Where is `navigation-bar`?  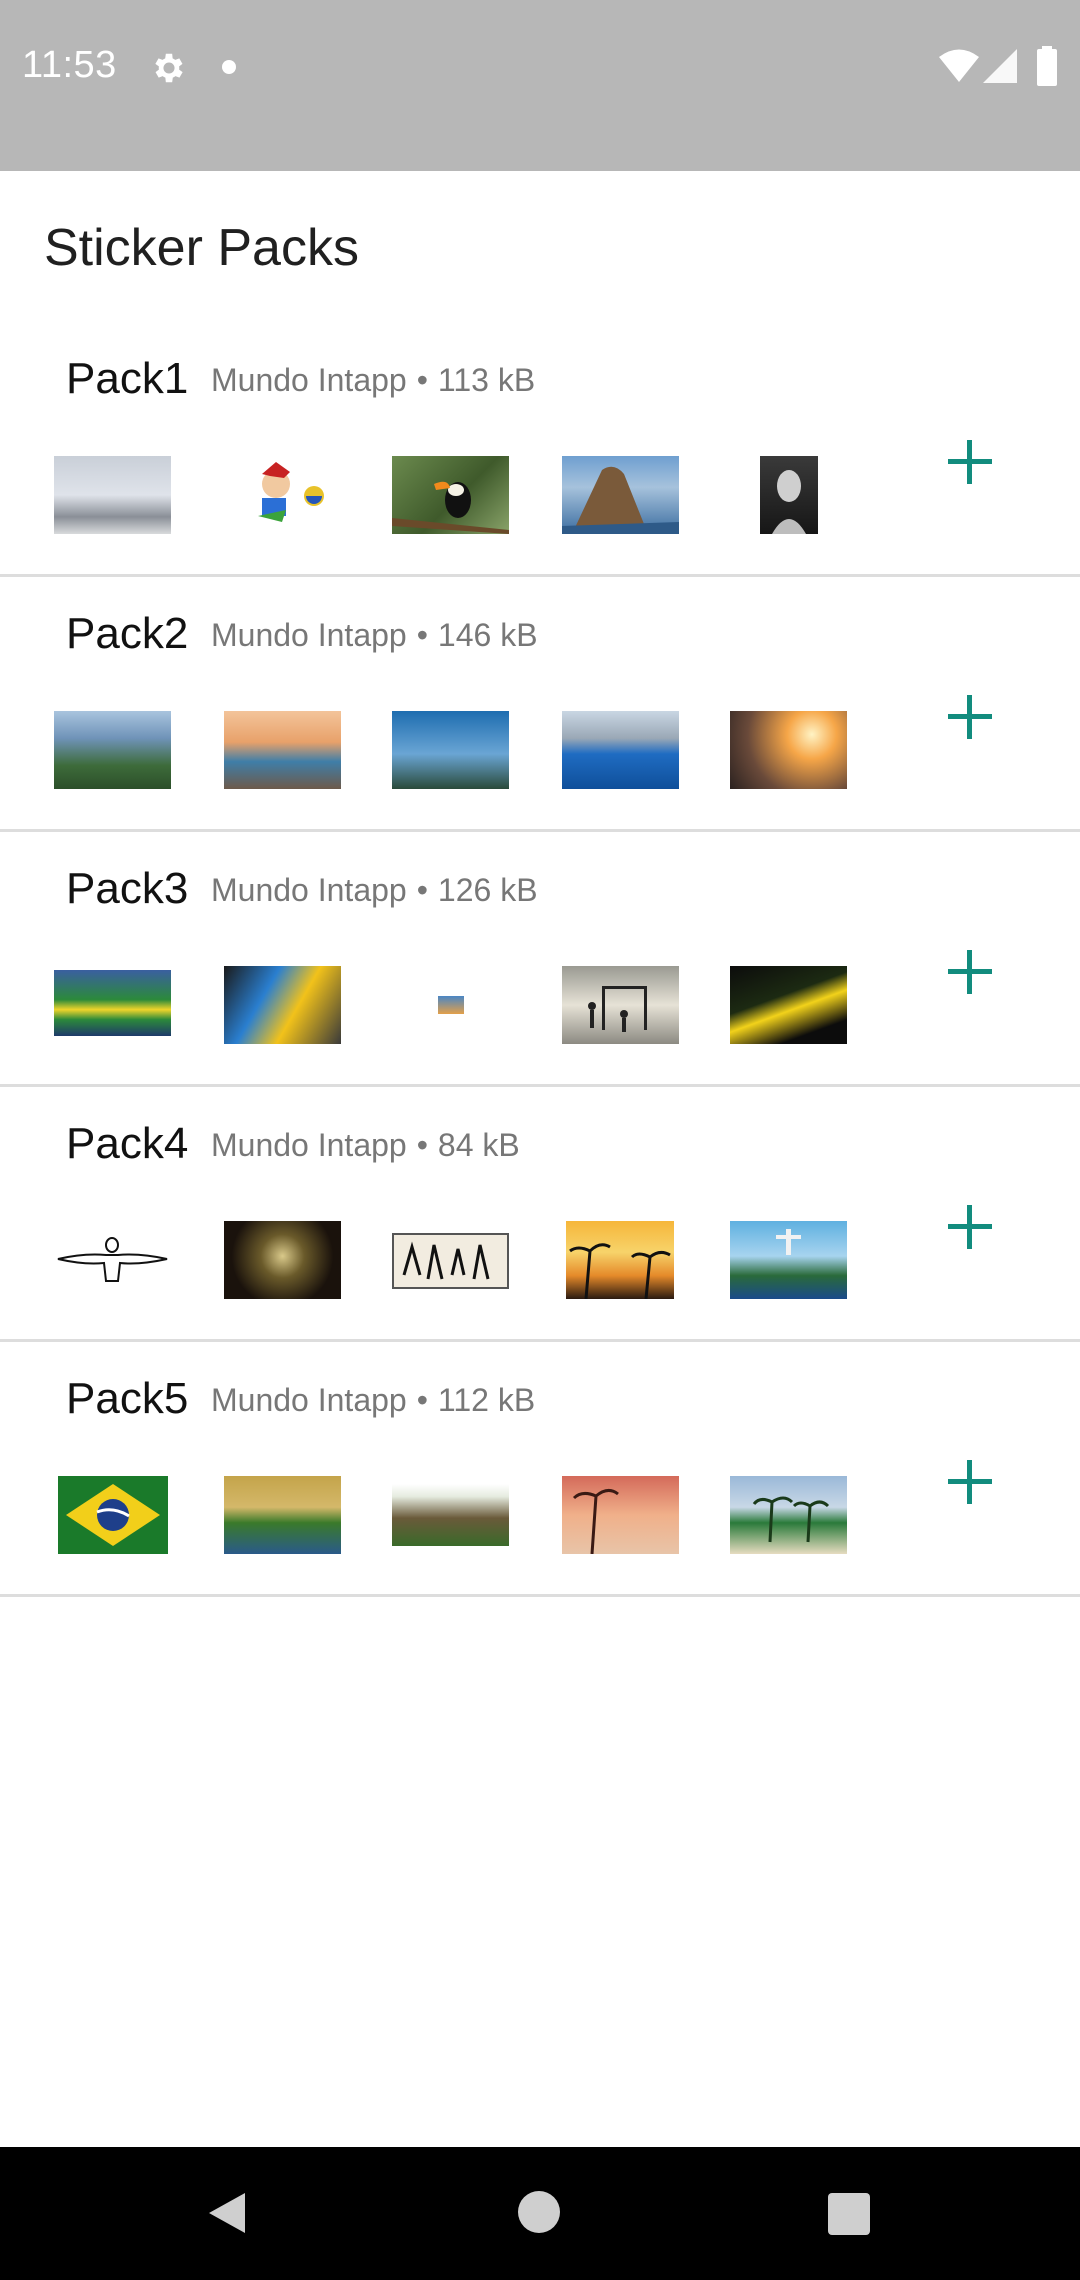 navigation-bar is located at coordinates (540, 2213).